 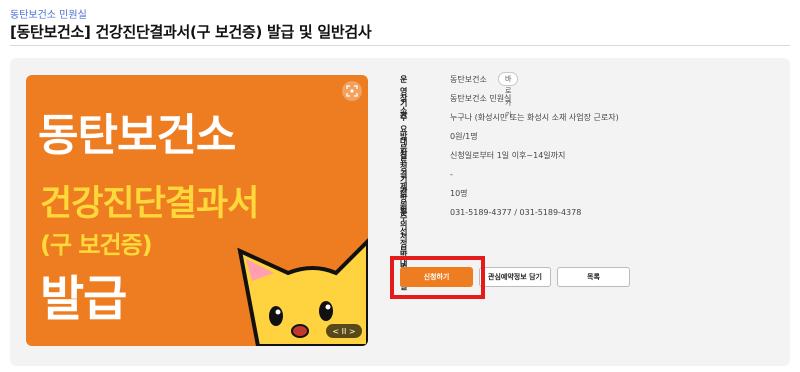 What do you see at coordinates (400, 45) in the screenshot?
I see `title-divider` at bounding box center [400, 45].